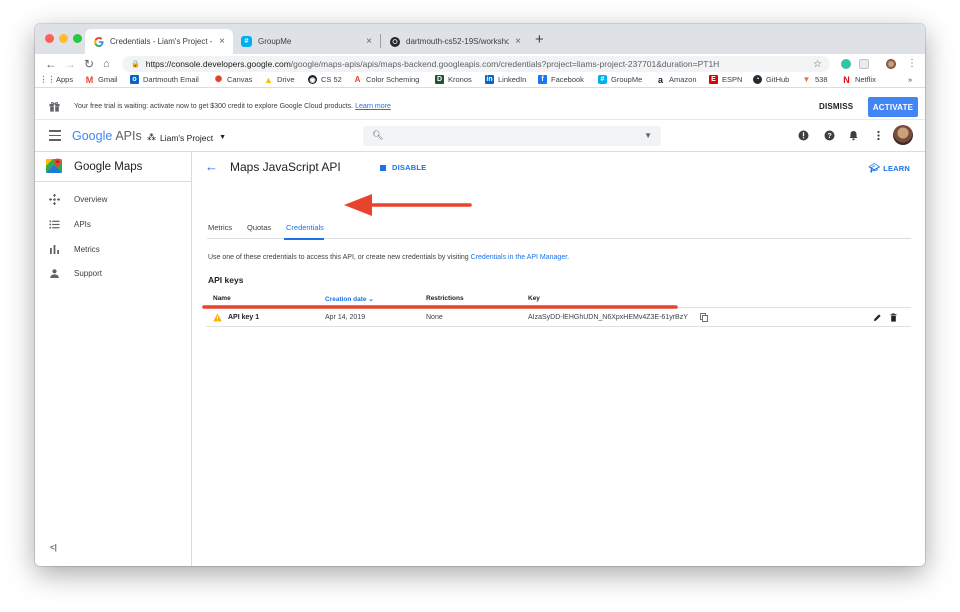  Describe the element at coordinates (349, 299) in the screenshot. I see `column-header-creation-date: Creation date ⌄` at that location.